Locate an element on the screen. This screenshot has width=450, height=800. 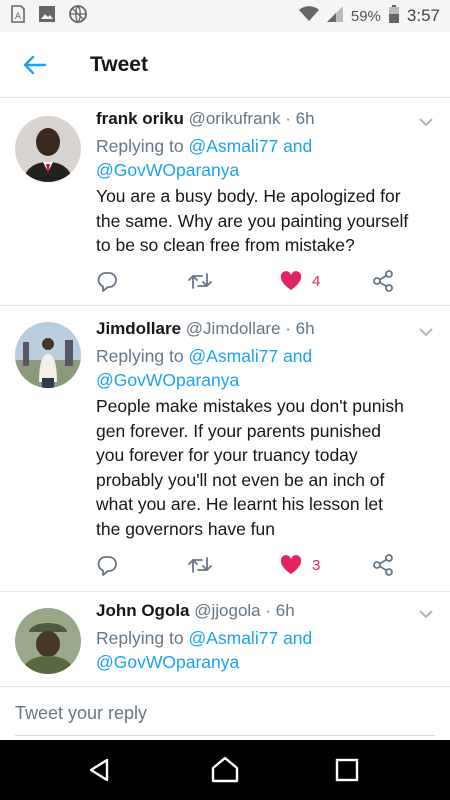
triangle-back-icon is located at coordinates (99, 770).